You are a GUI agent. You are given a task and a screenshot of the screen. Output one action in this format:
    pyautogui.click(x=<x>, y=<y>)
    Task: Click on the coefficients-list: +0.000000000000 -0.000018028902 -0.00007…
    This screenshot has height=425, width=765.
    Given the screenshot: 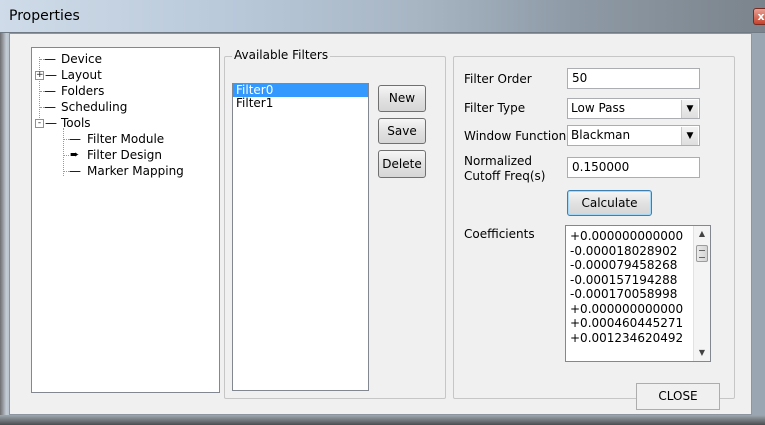 What is the action you would take?
    pyautogui.click(x=638, y=293)
    